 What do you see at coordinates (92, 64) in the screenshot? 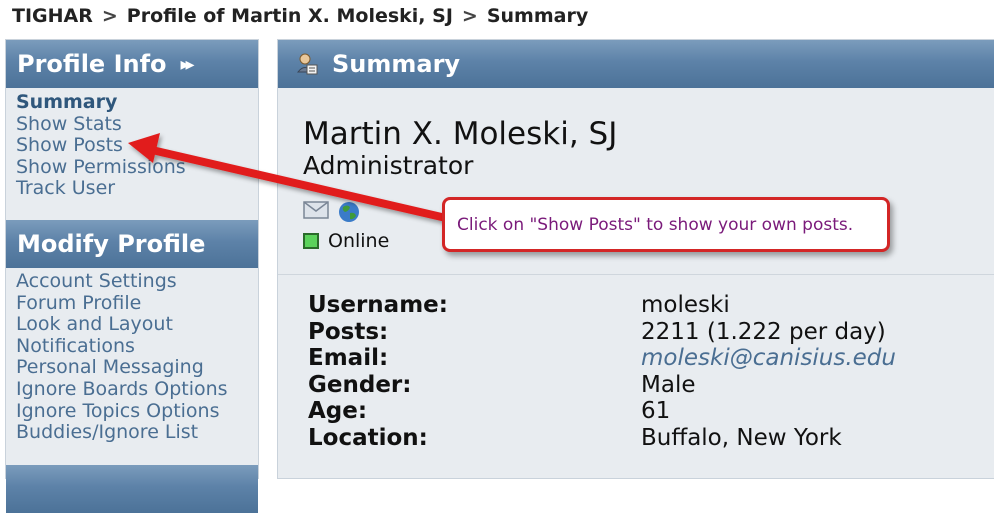
I see `profile-info-title: Profile Info` at bounding box center [92, 64].